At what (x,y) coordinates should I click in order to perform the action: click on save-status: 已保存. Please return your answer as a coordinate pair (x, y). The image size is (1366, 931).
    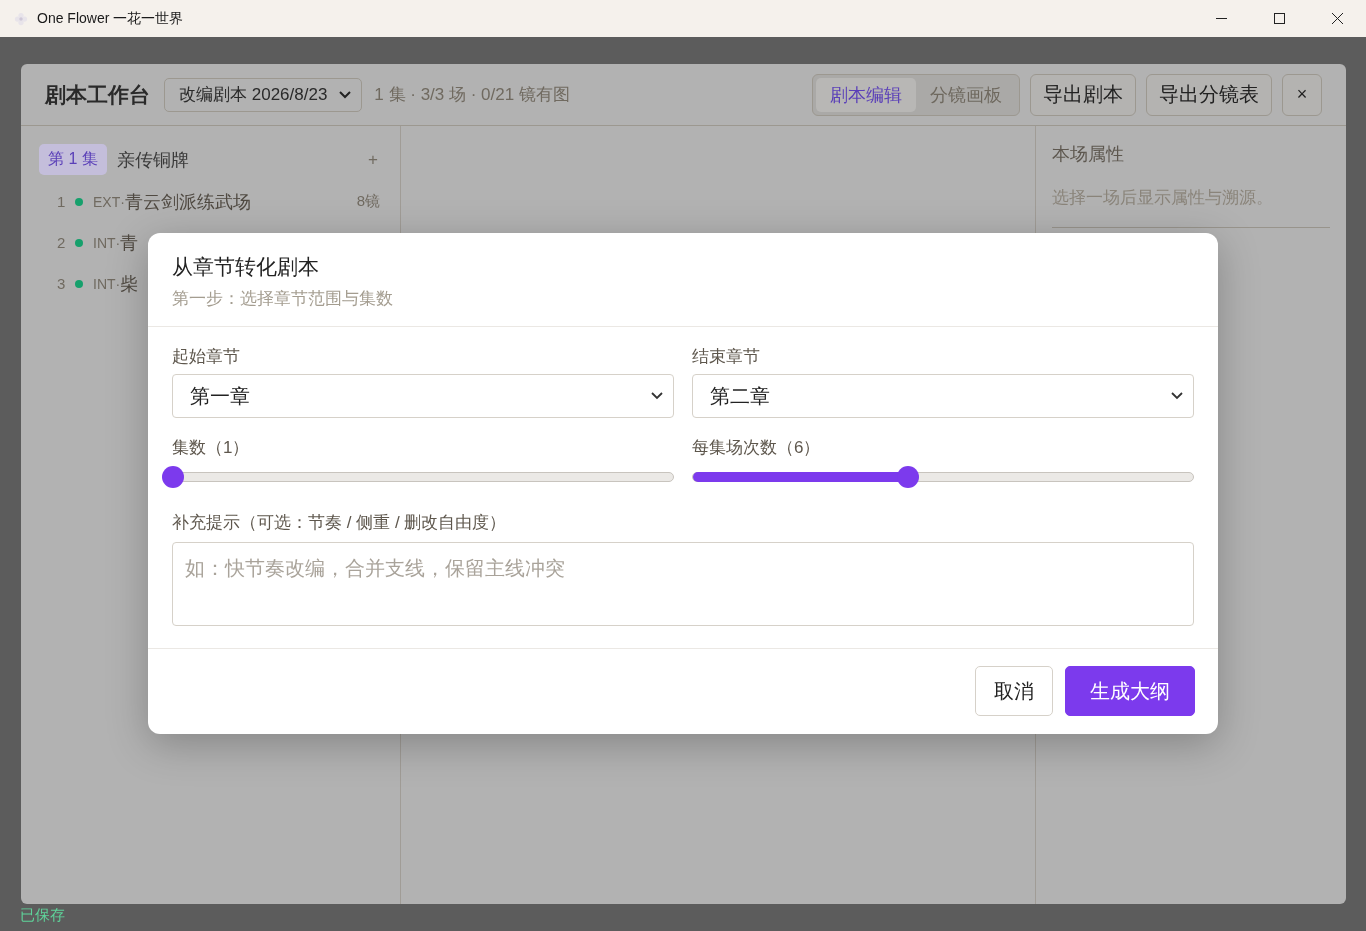
    Looking at the image, I should click on (42, 915).